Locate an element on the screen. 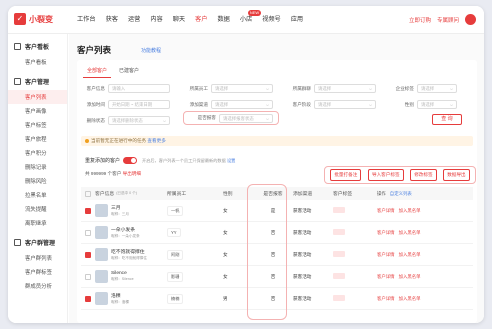 Image resolution: width=492 pixels, height=329 pixels. avatar is located at coordinates (470, 19).